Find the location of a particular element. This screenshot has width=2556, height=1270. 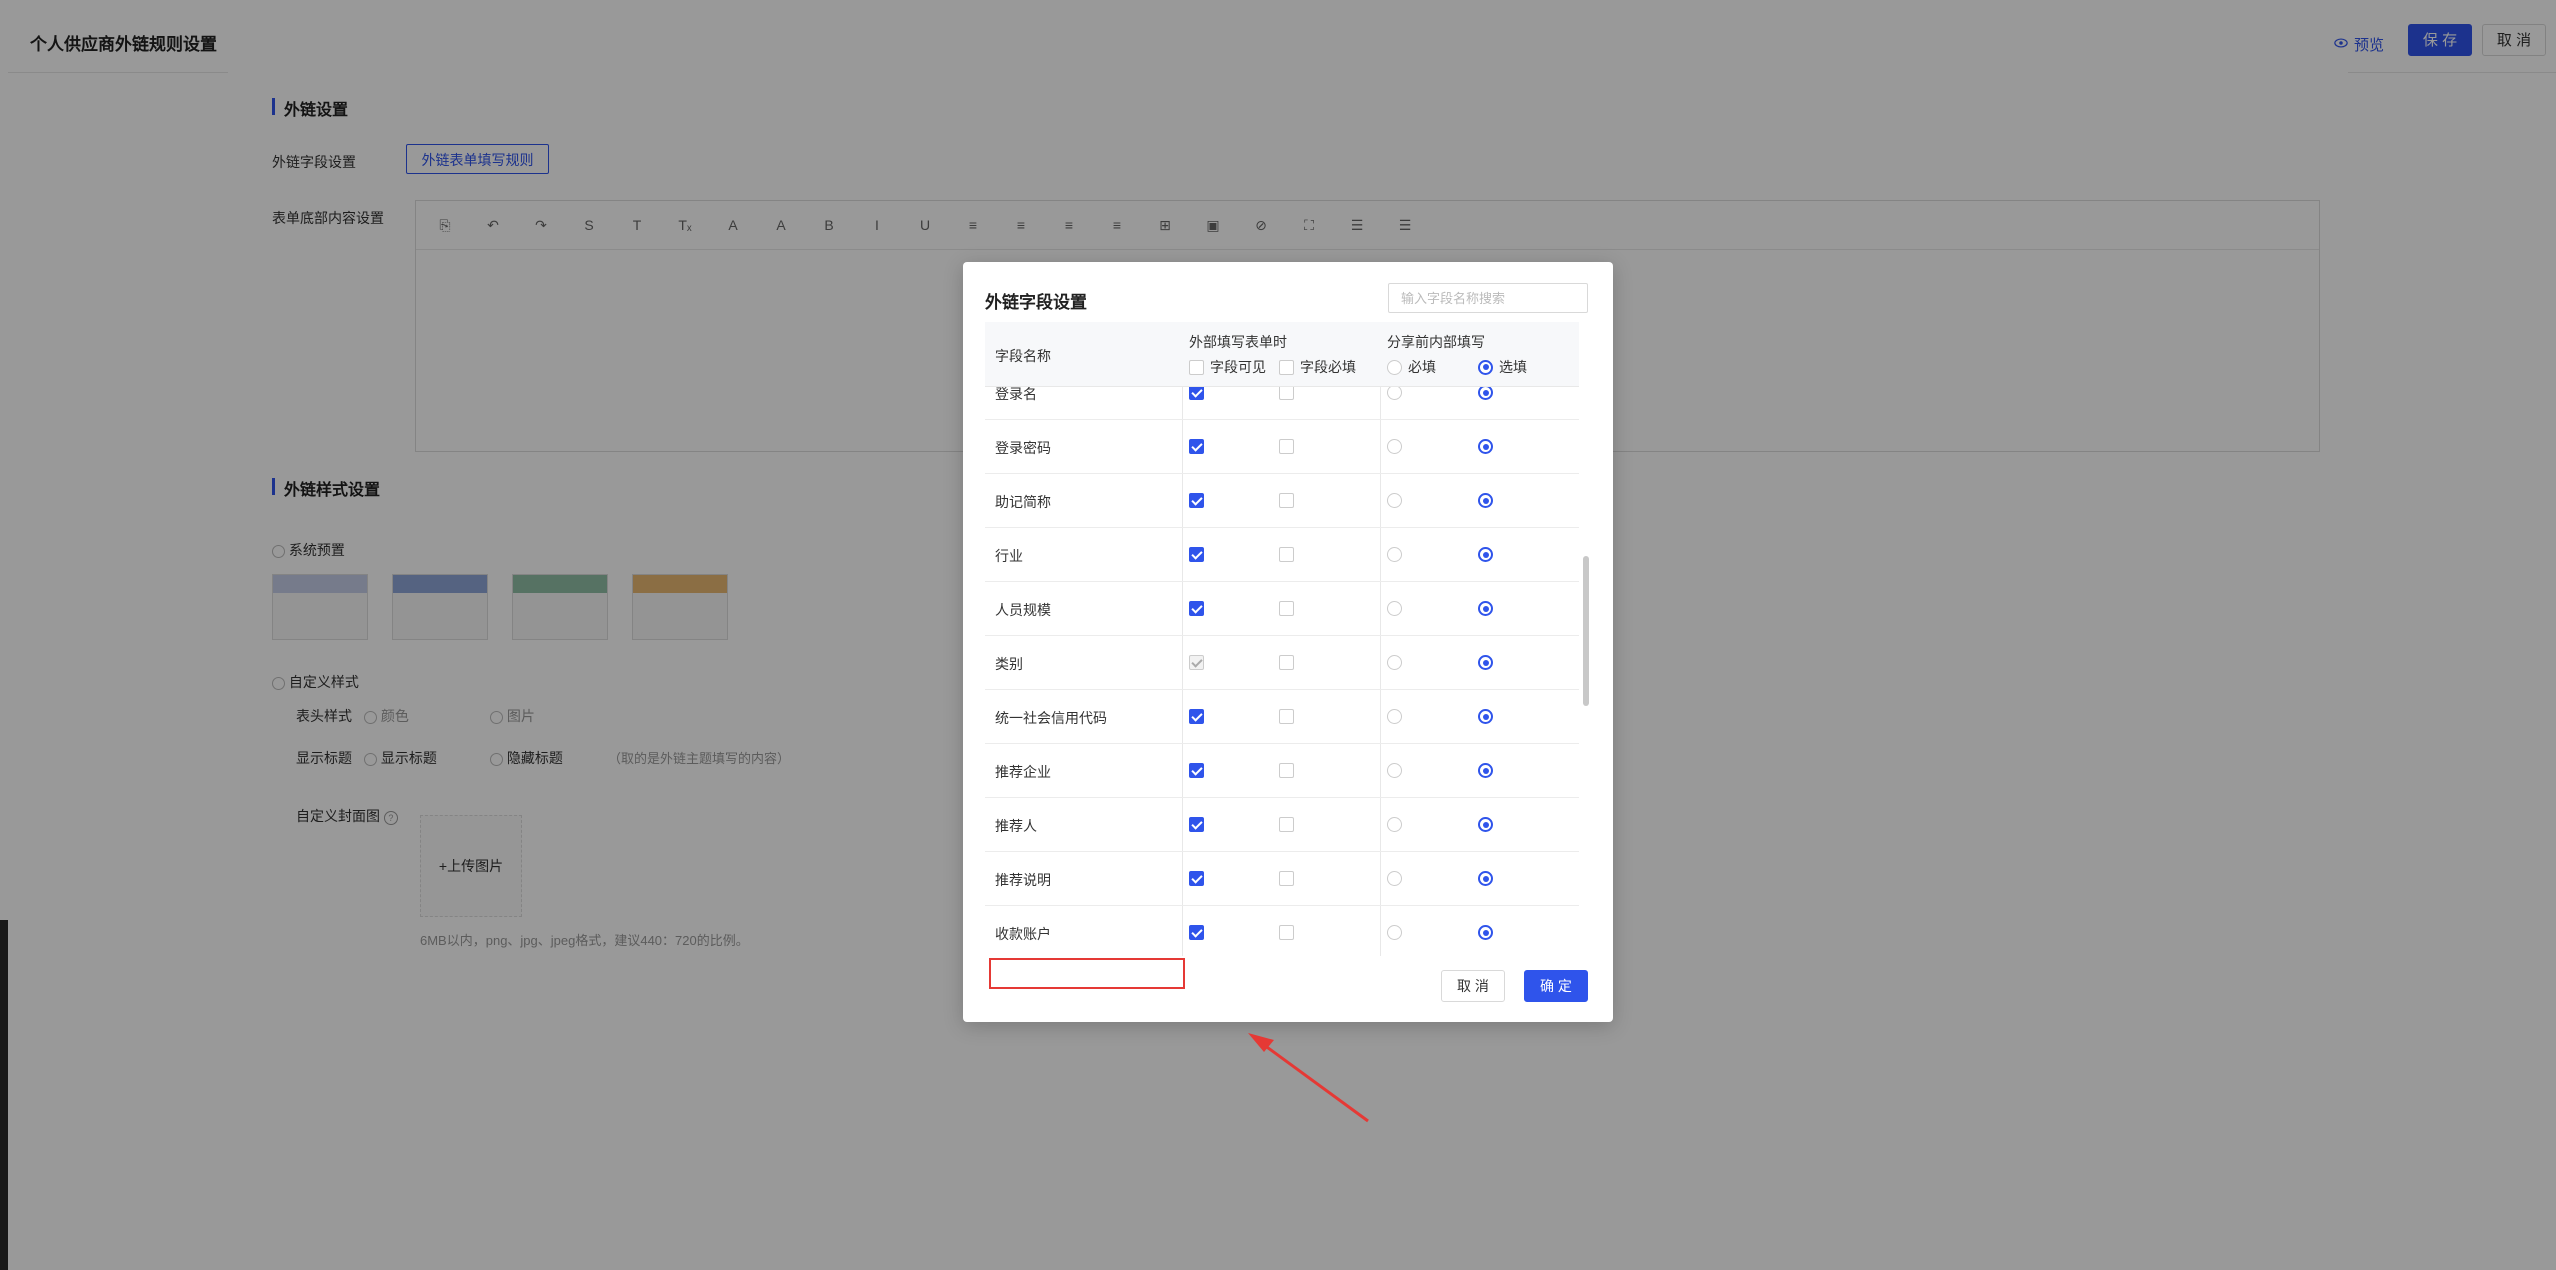

column-visible-label: 字段可见 is located at coordinates (1238, 367).